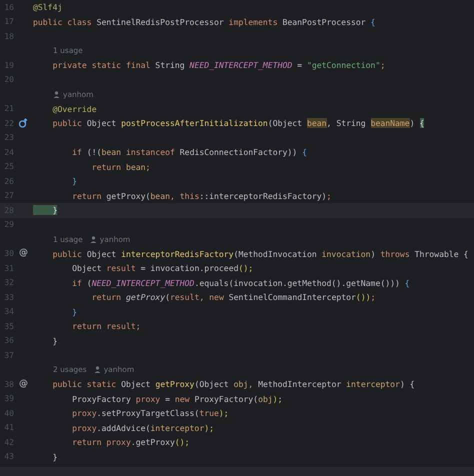 This screenshot has width=474, height=476. What do you see at coordinates (201, 195) in the screenshot?
I see `code-line: return getProxy(bean, this::interceptorRedisFactory);` at bounding box center [201, 195].